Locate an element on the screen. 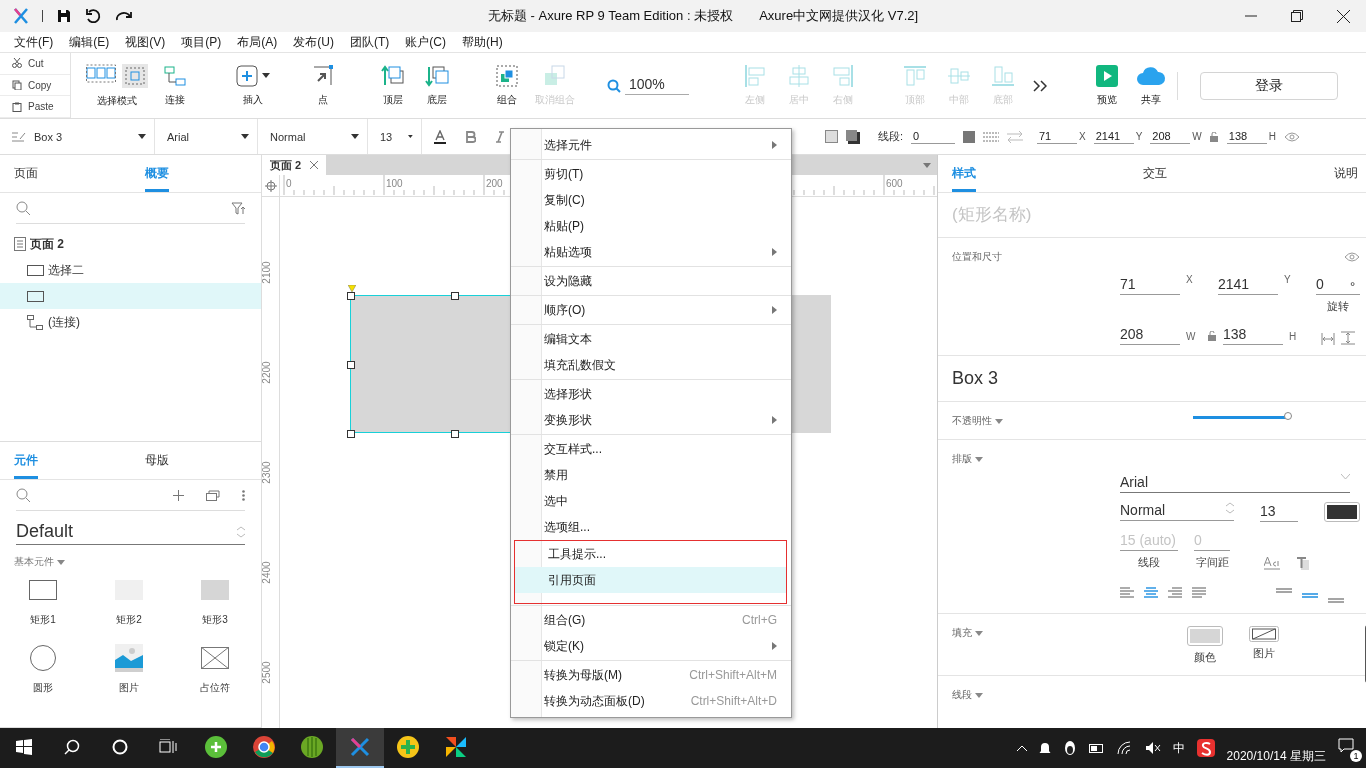 This screenshot has height=768, width=1366. library-dropdown: Default is located at coordinates (130, 533).